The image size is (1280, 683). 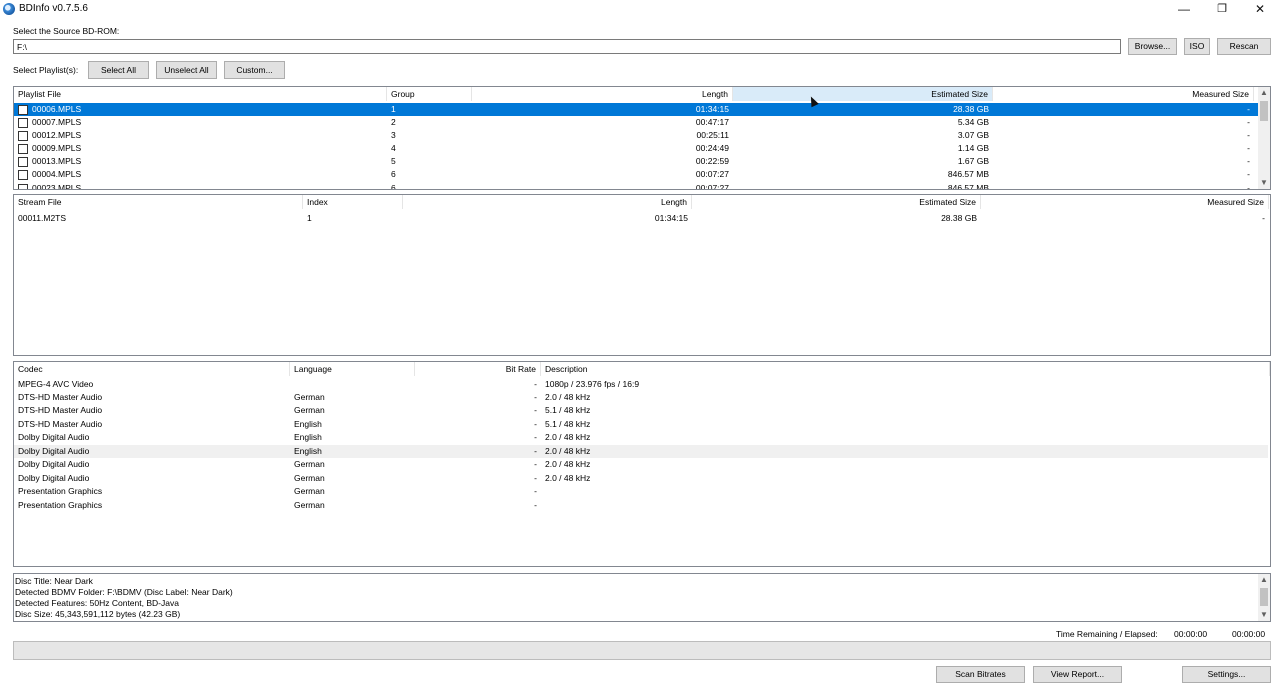 What do you see at coordinates (354, 384) in the screenshot?
I see `codec-language-cell` at bounding box center [354, 384].